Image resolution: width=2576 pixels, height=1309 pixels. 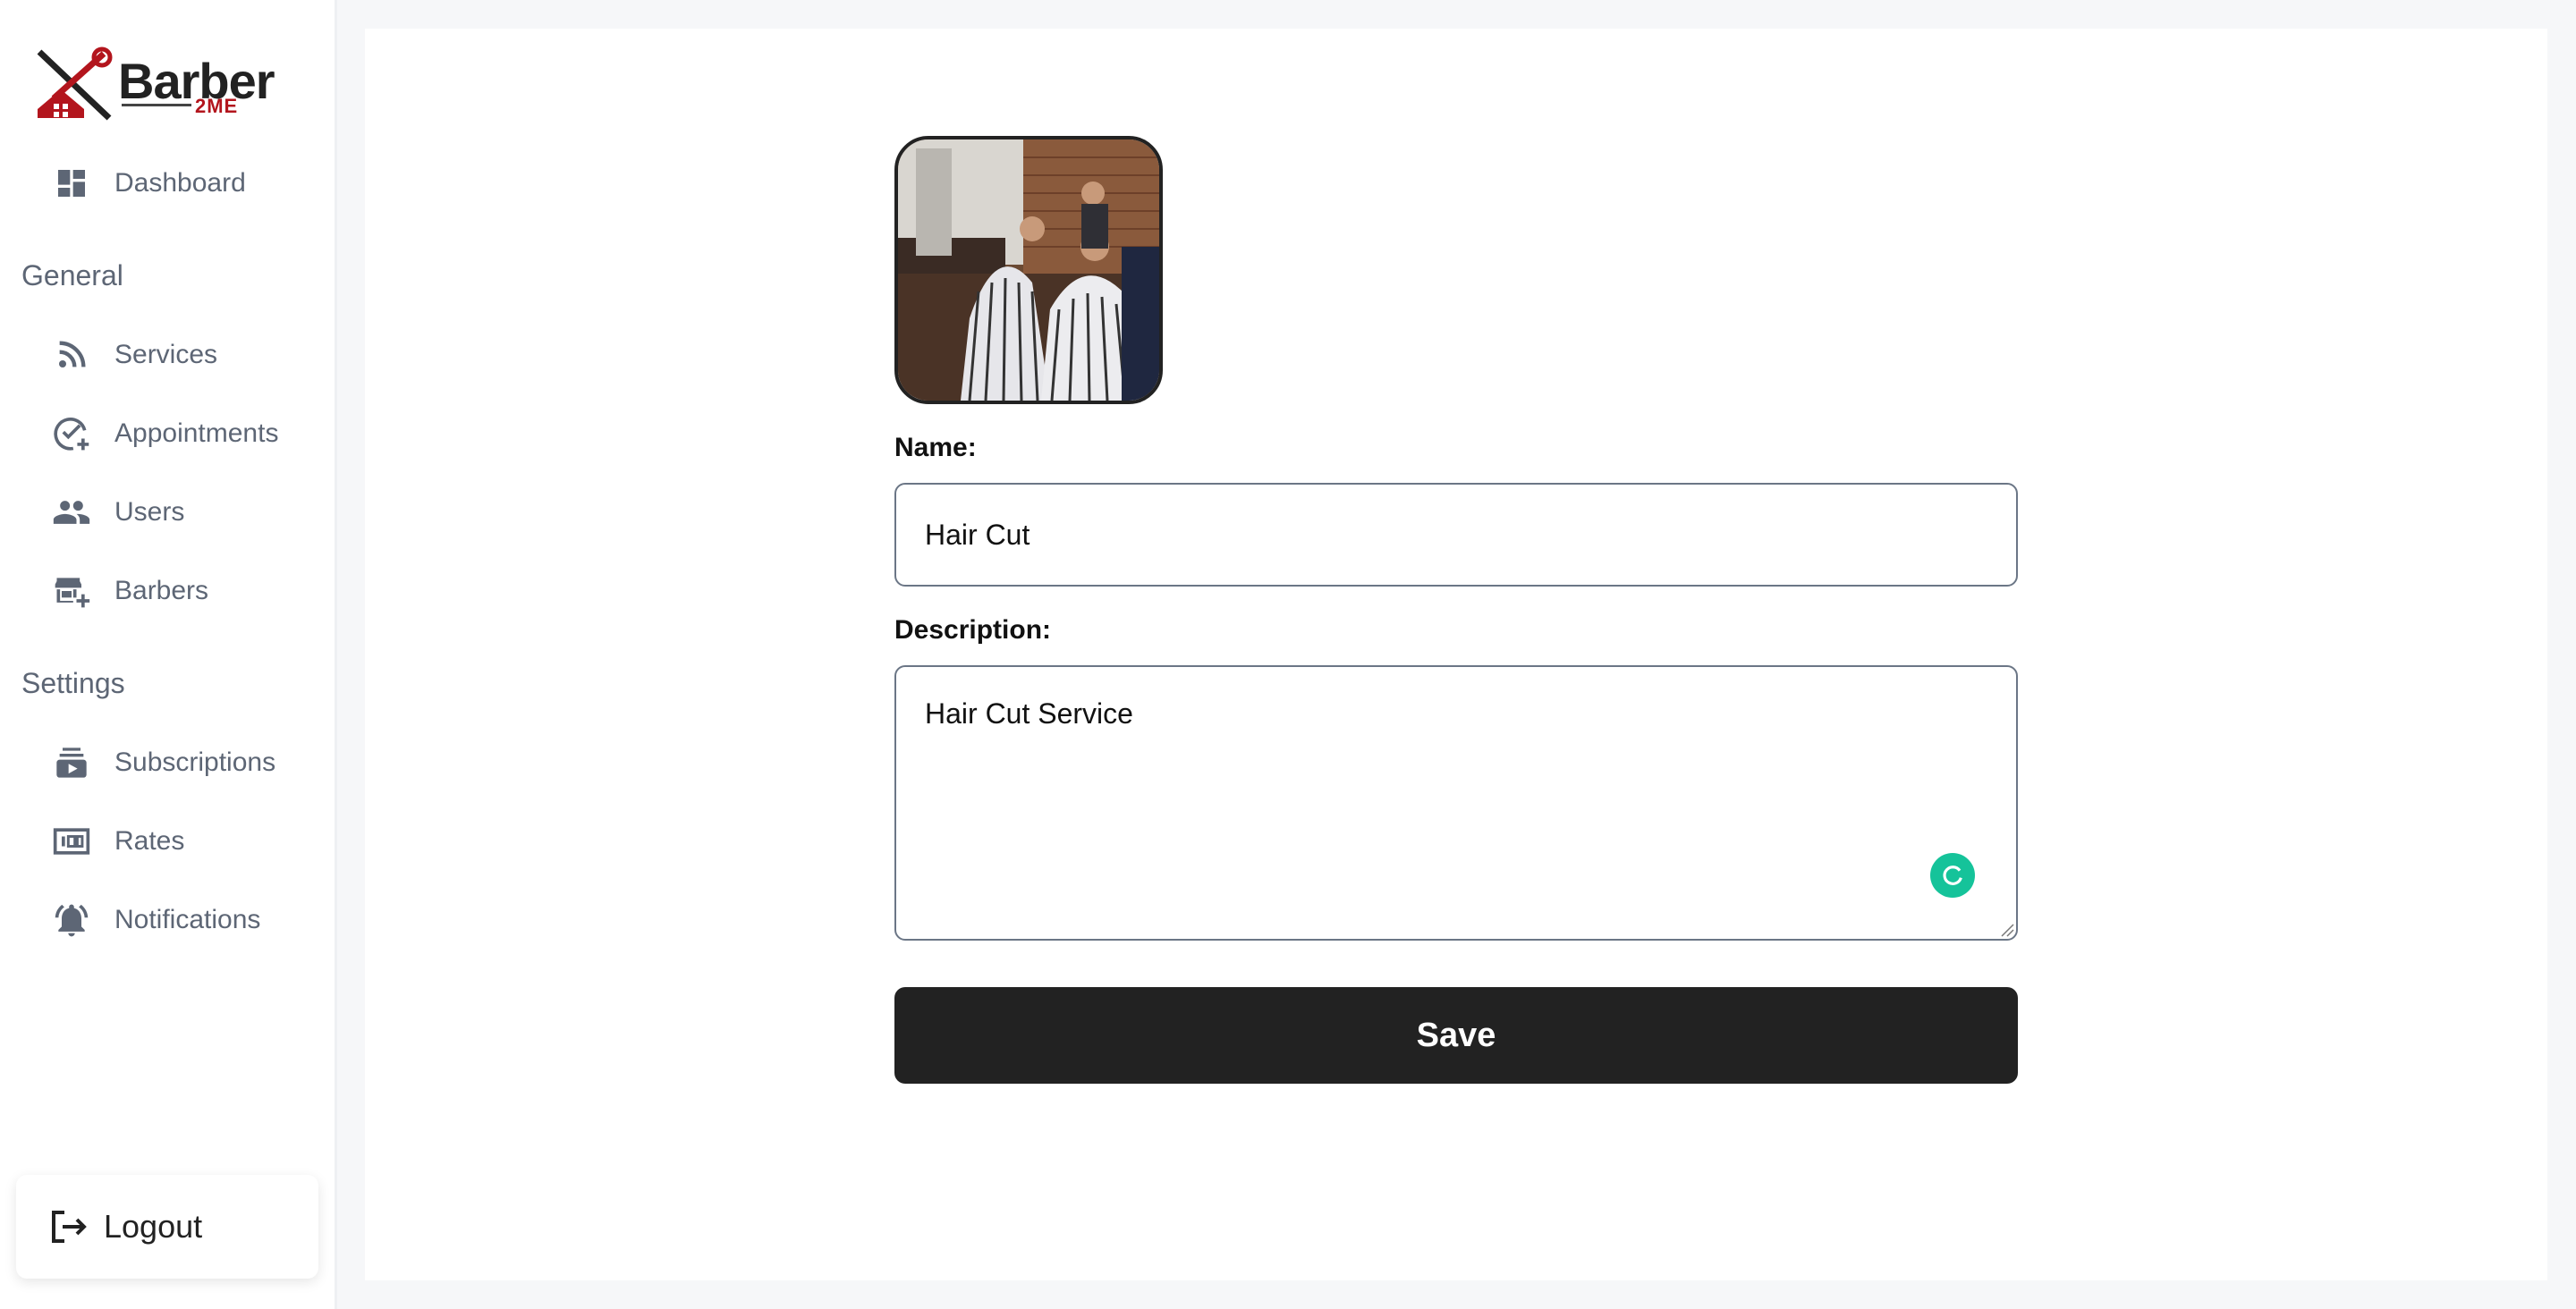 What do you see at coordinates (68, 1226) in the screenshot?
I see `logout-icon` at bounding box center [68, 1226].